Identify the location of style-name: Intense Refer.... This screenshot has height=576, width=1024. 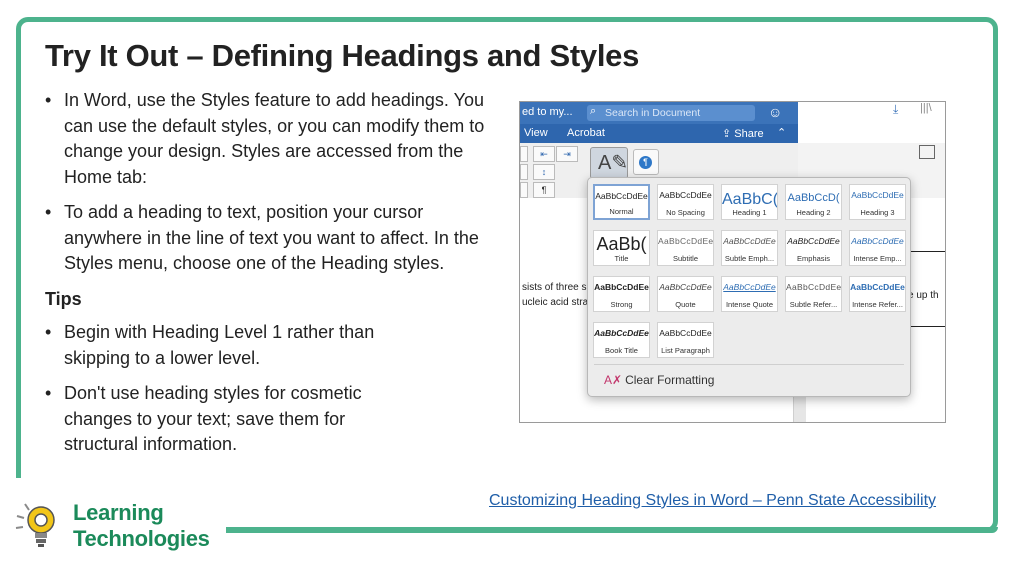
(877, 304).